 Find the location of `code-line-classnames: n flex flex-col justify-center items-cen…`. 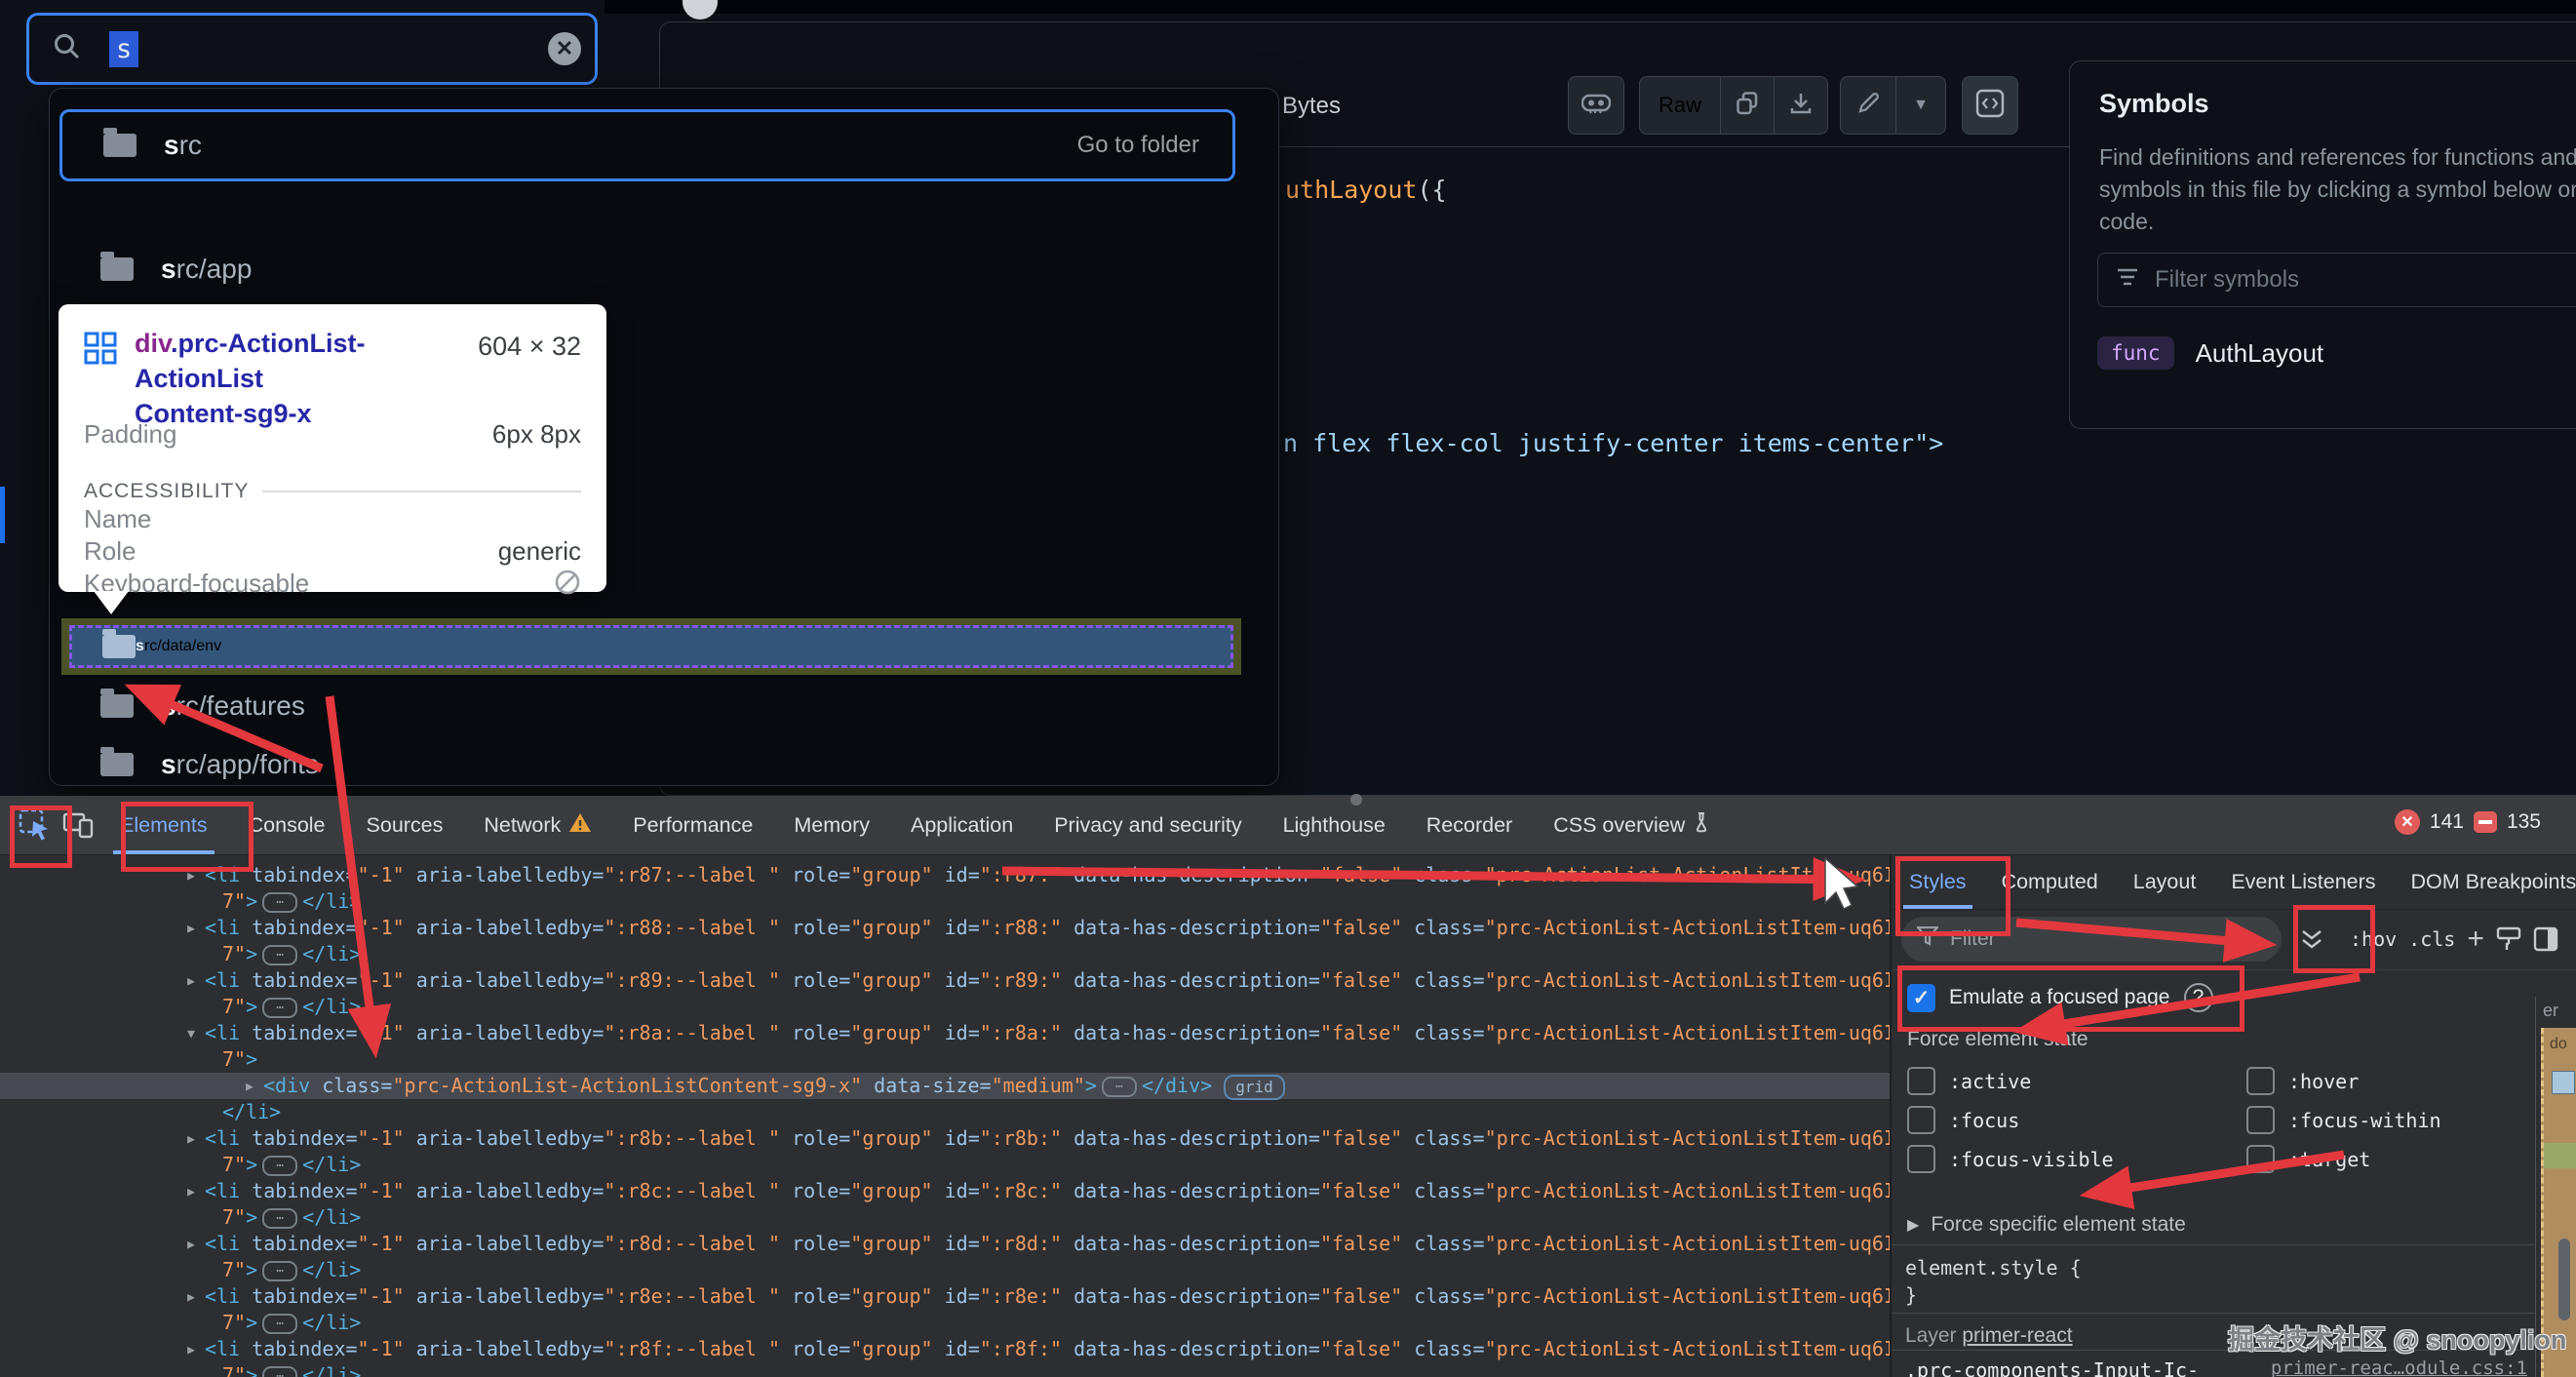

code-line-classnames: n flex flex-col justify-center items-cen… is located at coordinates (1613, 443).